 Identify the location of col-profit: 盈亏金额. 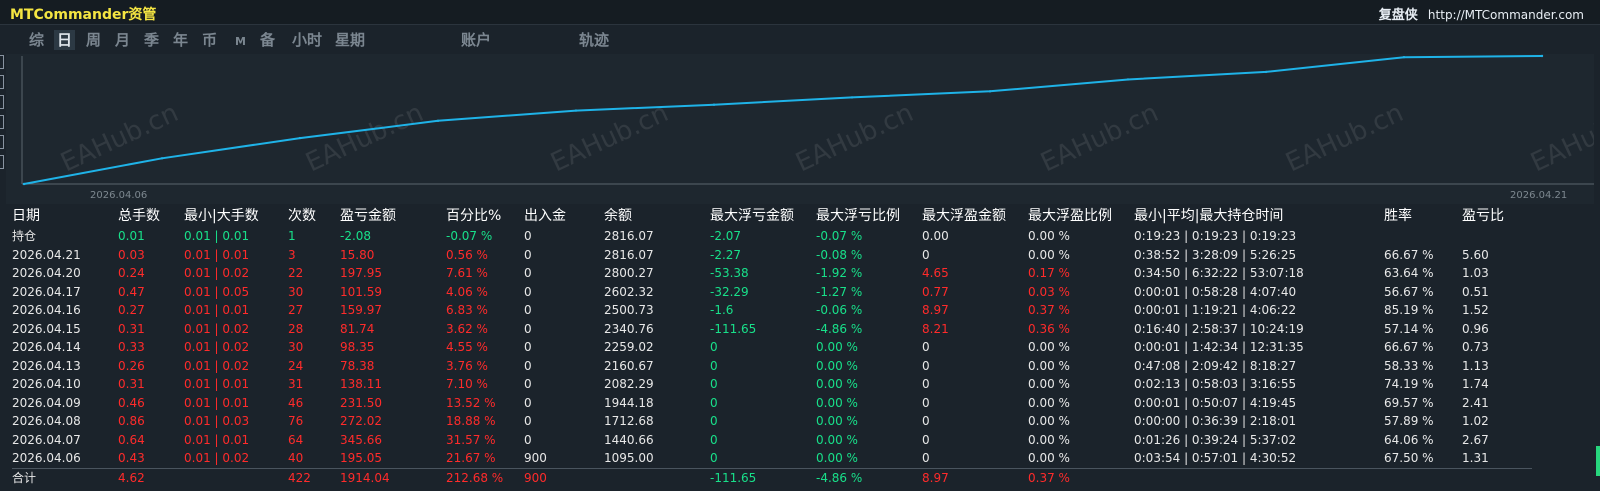
(393, 216).